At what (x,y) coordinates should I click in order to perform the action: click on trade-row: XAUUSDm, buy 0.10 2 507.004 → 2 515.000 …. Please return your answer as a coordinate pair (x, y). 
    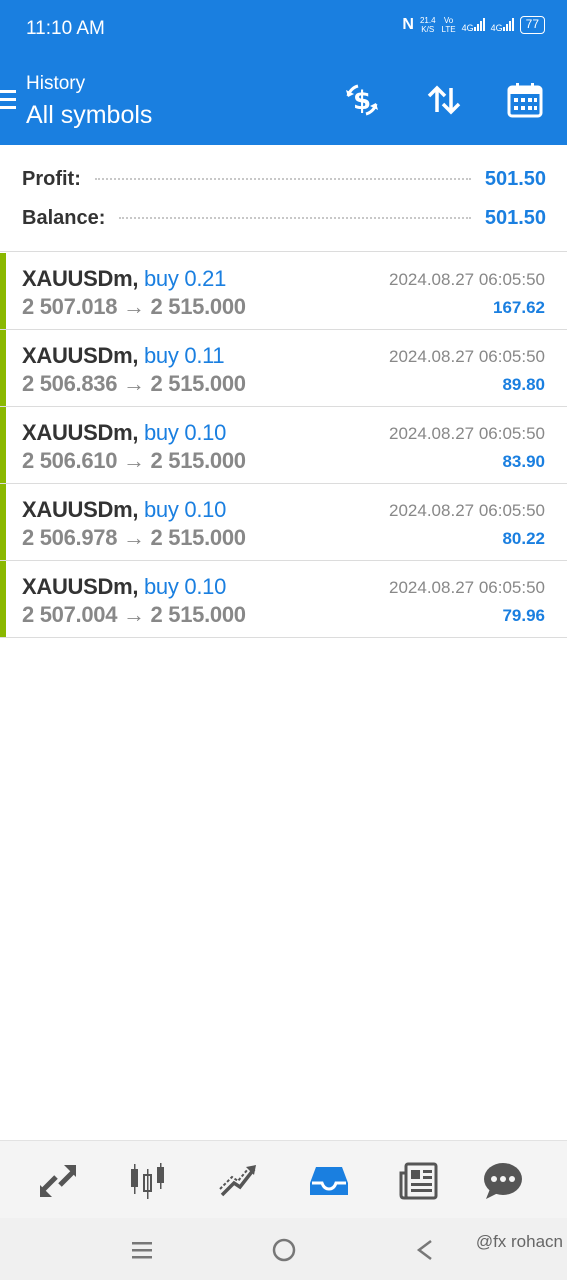
    Looking at the image, I should click on (283, 599).